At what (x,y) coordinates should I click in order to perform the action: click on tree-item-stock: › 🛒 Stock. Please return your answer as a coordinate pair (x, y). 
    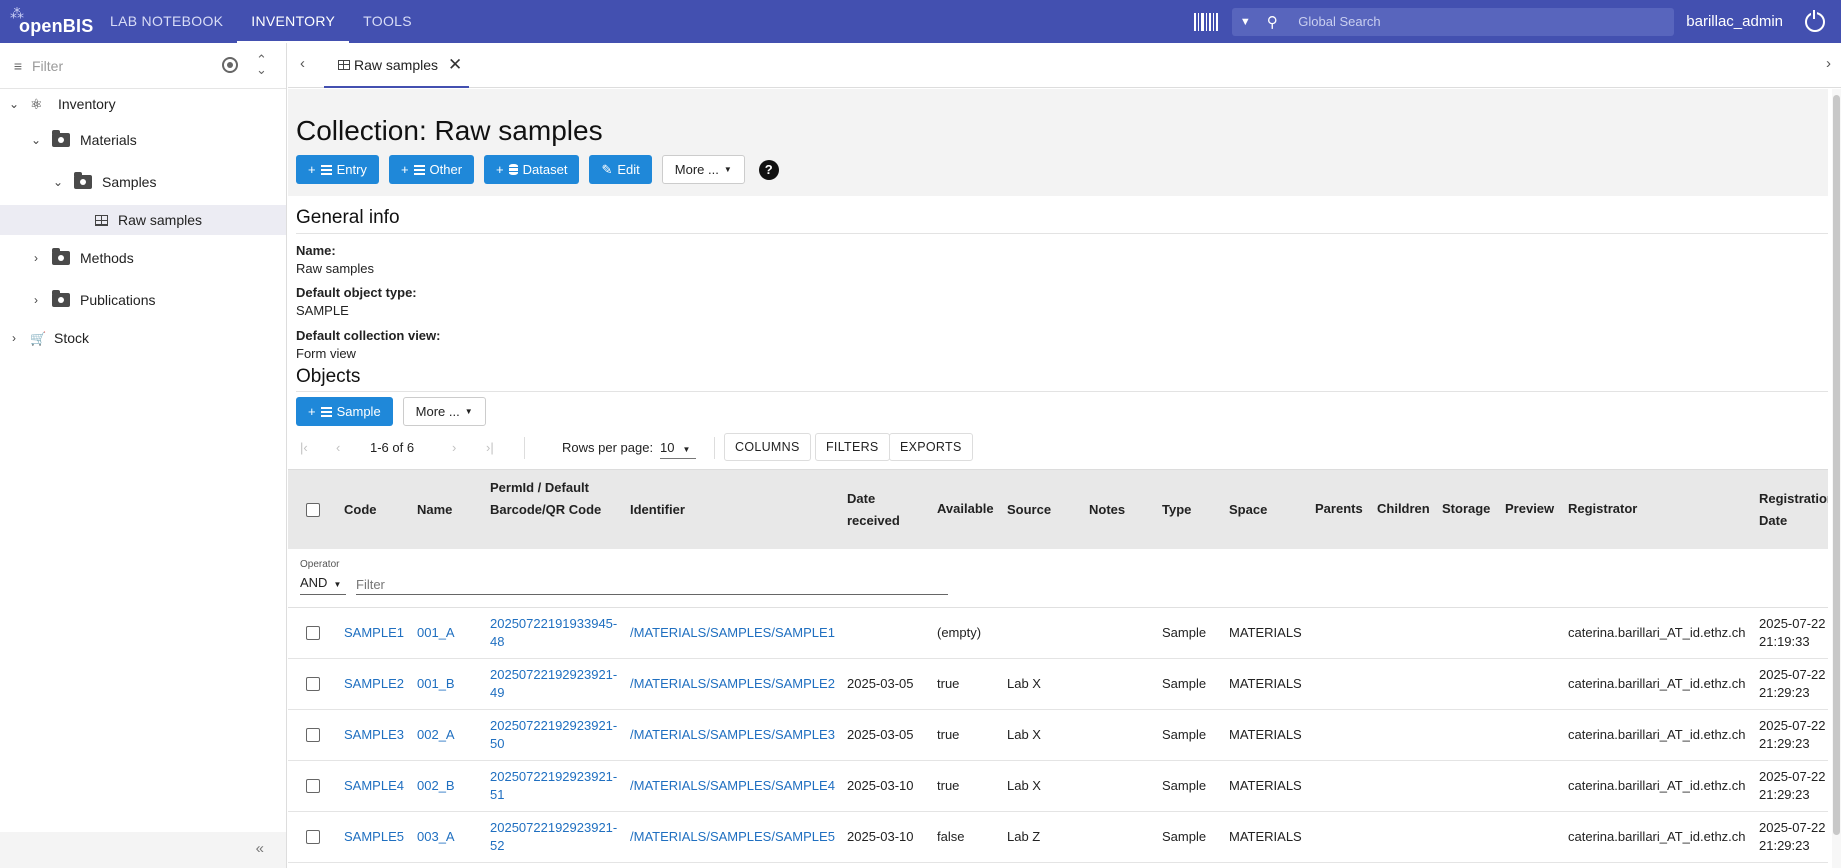
    Looking at the image, I should click on (143, 338).